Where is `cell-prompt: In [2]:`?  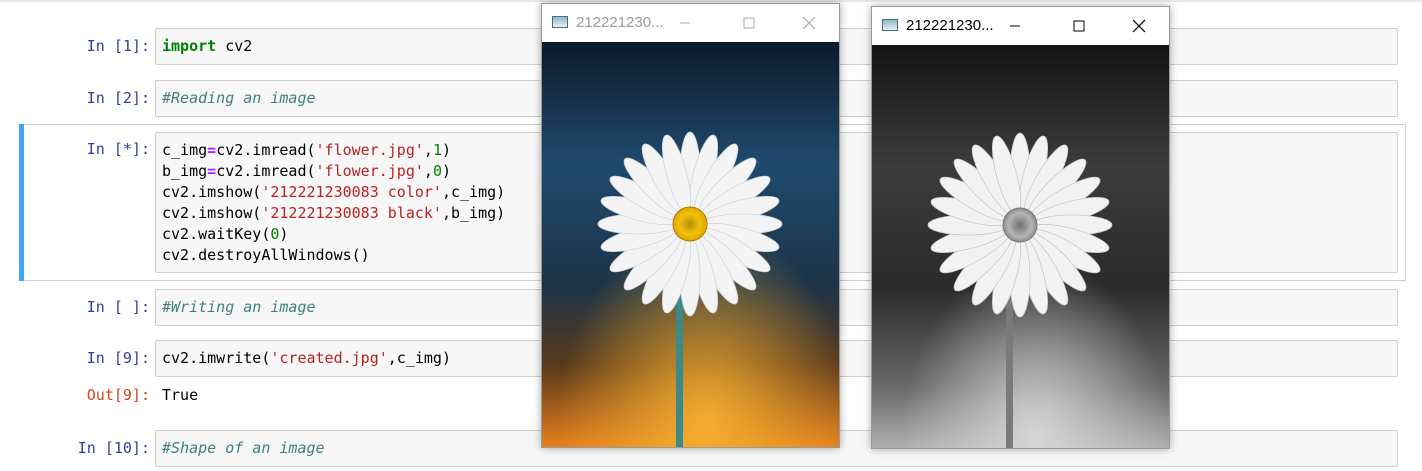 cell-prompt: In [2]: is located at coordinates (118, 98).